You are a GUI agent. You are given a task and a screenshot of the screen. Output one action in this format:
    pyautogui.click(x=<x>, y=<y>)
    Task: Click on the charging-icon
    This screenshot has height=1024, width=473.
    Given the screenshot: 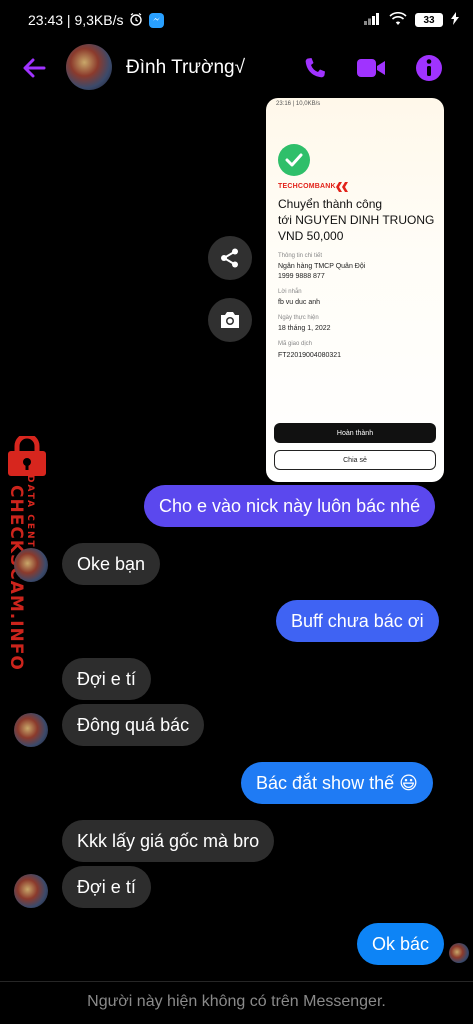 What is the action you would take?
    pyautogui.click(x=455, y=20)
    